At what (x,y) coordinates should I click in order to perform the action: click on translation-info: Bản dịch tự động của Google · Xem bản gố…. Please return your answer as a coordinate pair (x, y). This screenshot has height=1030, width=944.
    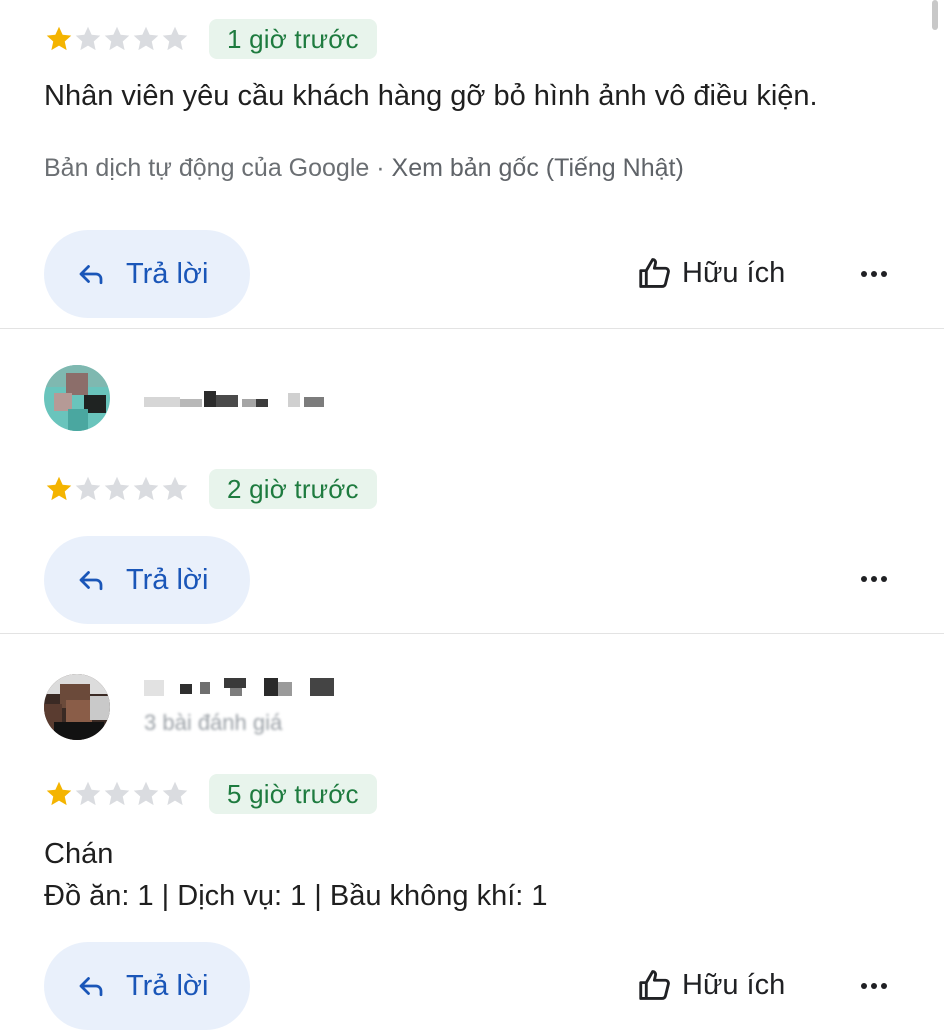
    Looking at the image, I should click on (364, 168).